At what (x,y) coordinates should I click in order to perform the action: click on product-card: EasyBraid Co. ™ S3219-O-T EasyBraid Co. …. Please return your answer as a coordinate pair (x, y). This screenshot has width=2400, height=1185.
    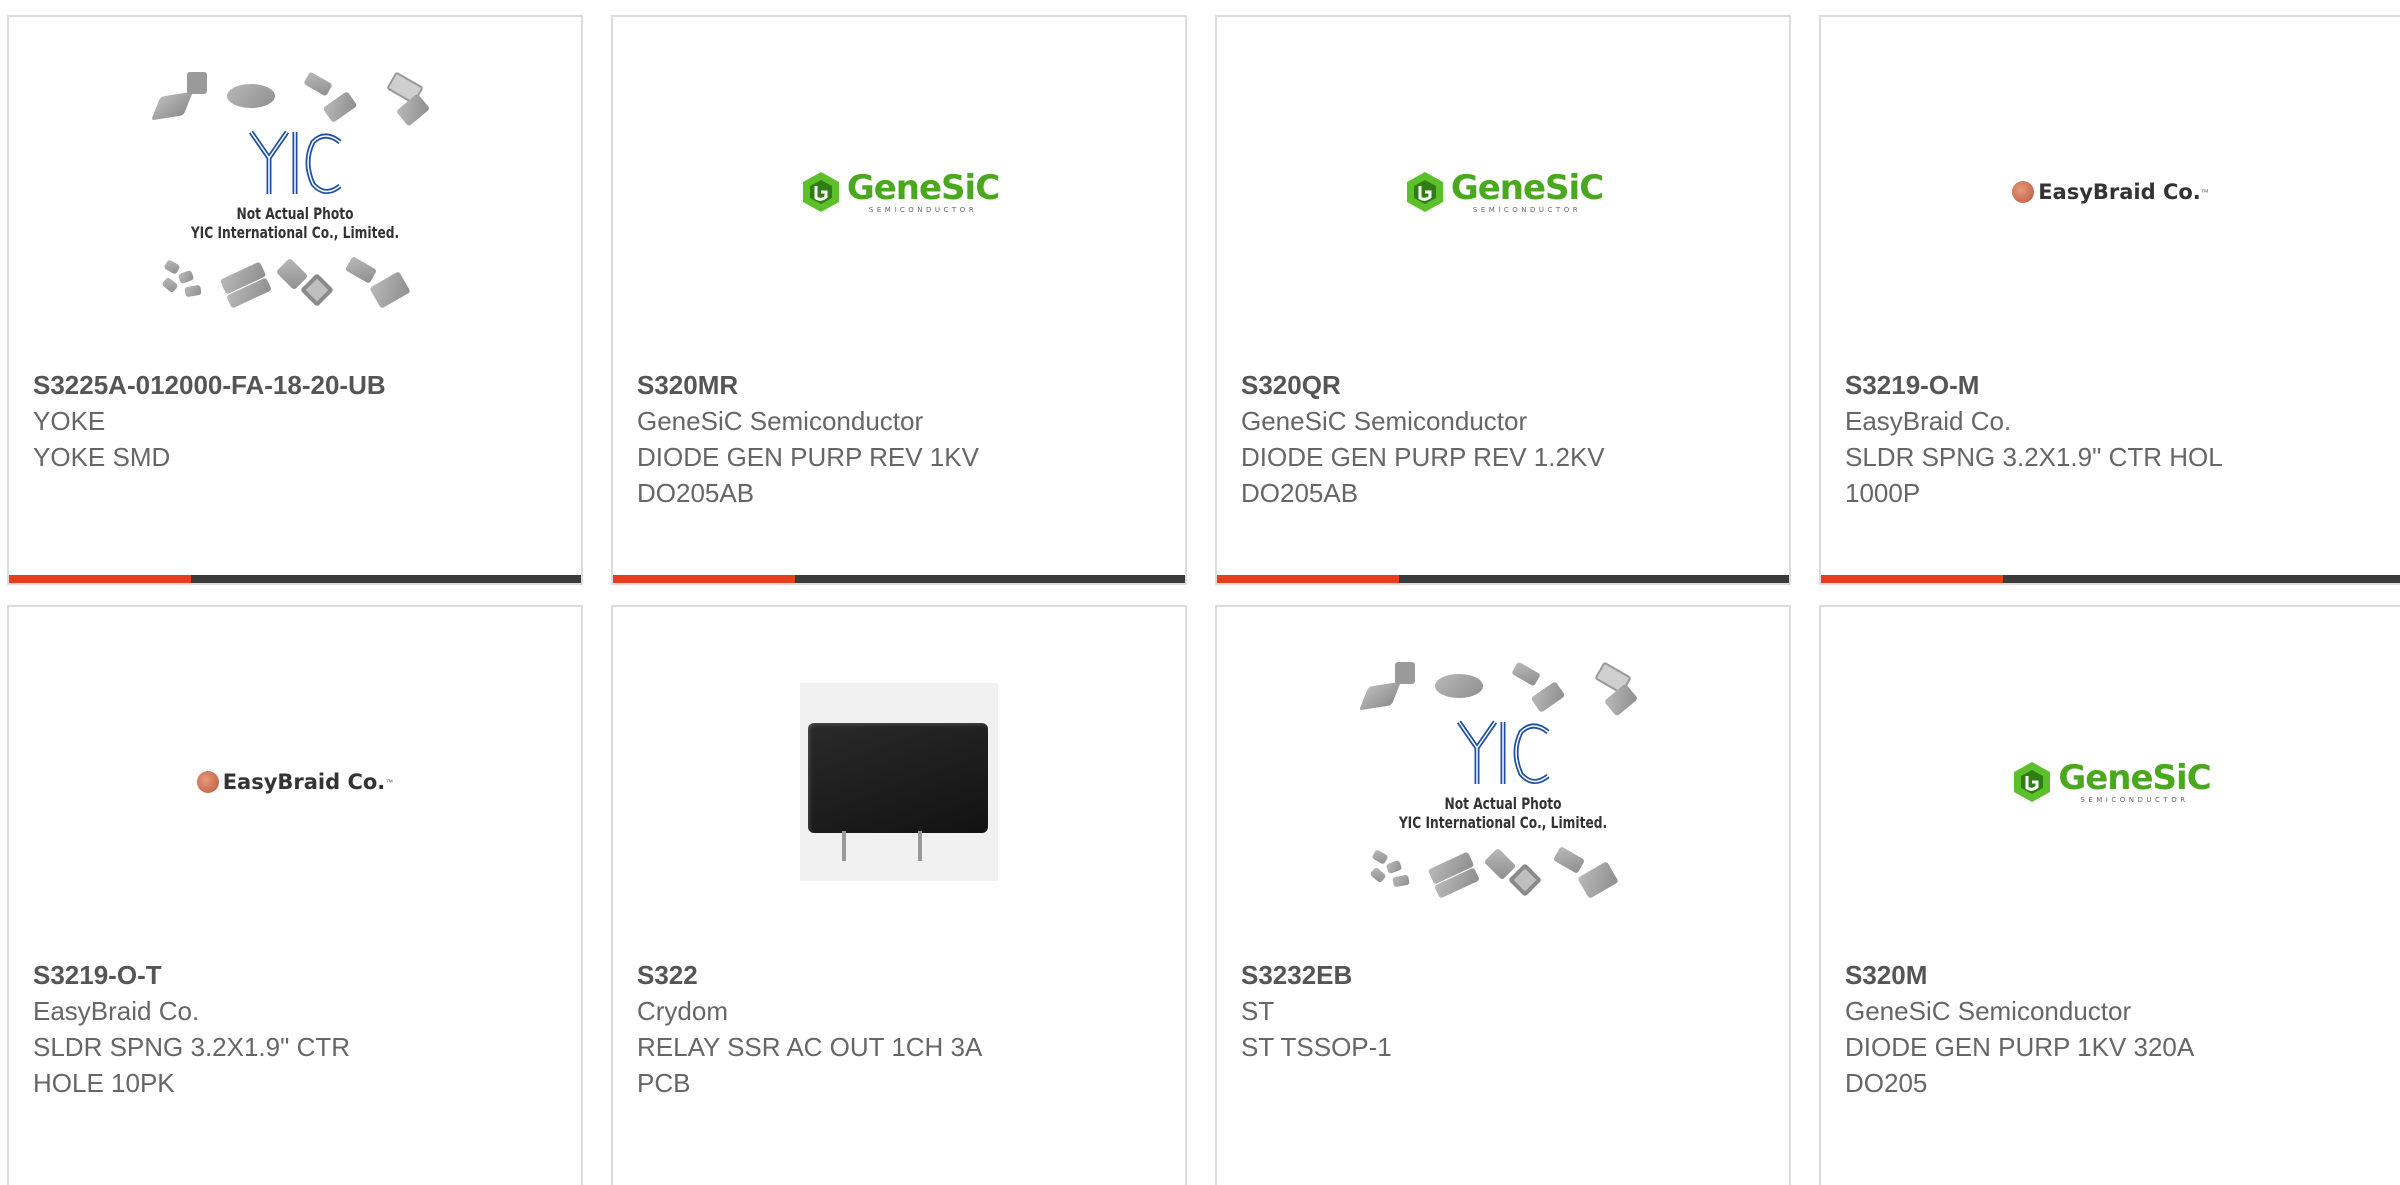
    Looking at the image, I should click on (295, 895).